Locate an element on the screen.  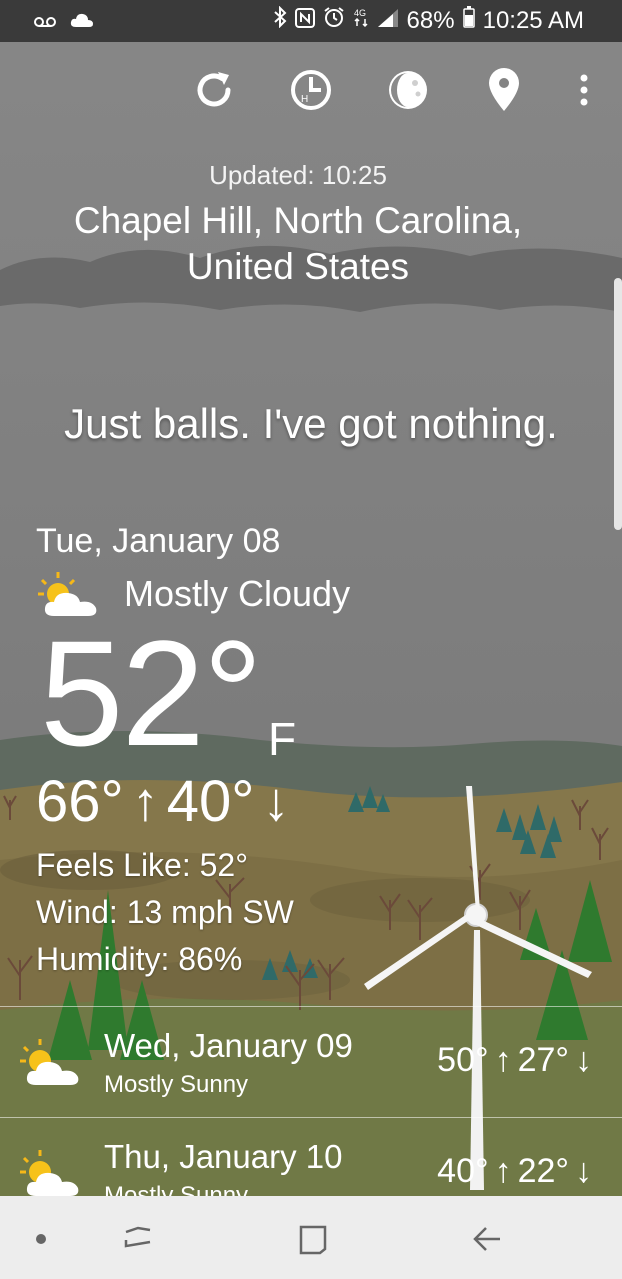
humidity: Humidity: 86% is located at coordinates (139, 959).